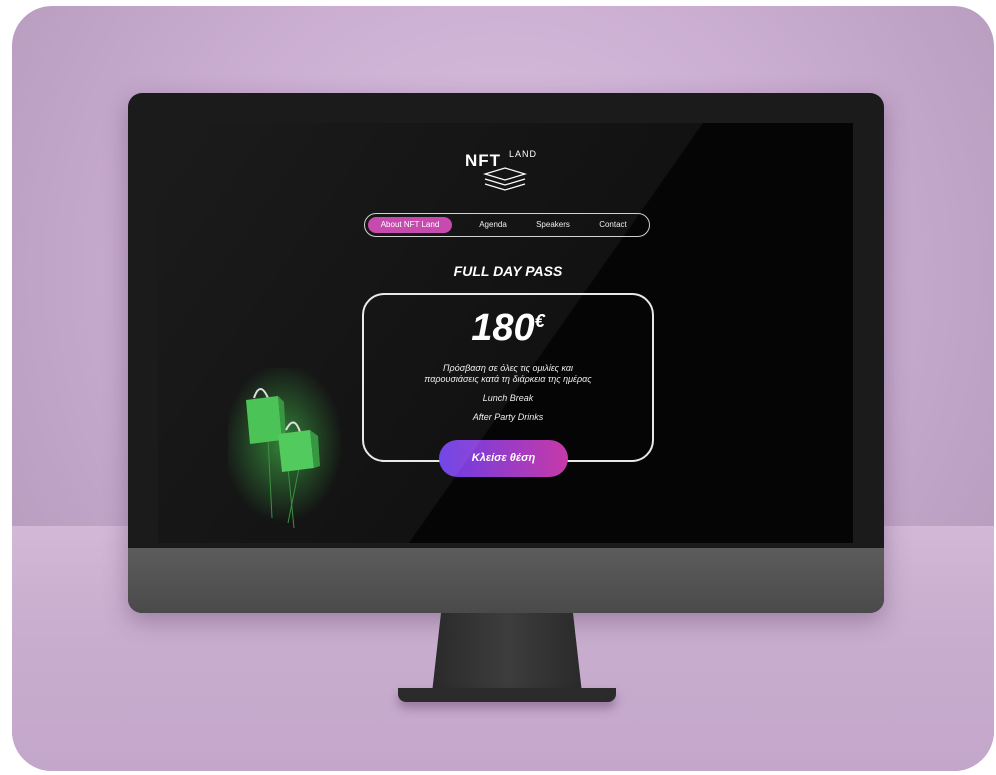 This screenshot has width=996, height=775. I want to click on nft-land-logo: NFT LAND, so click(510, 170).